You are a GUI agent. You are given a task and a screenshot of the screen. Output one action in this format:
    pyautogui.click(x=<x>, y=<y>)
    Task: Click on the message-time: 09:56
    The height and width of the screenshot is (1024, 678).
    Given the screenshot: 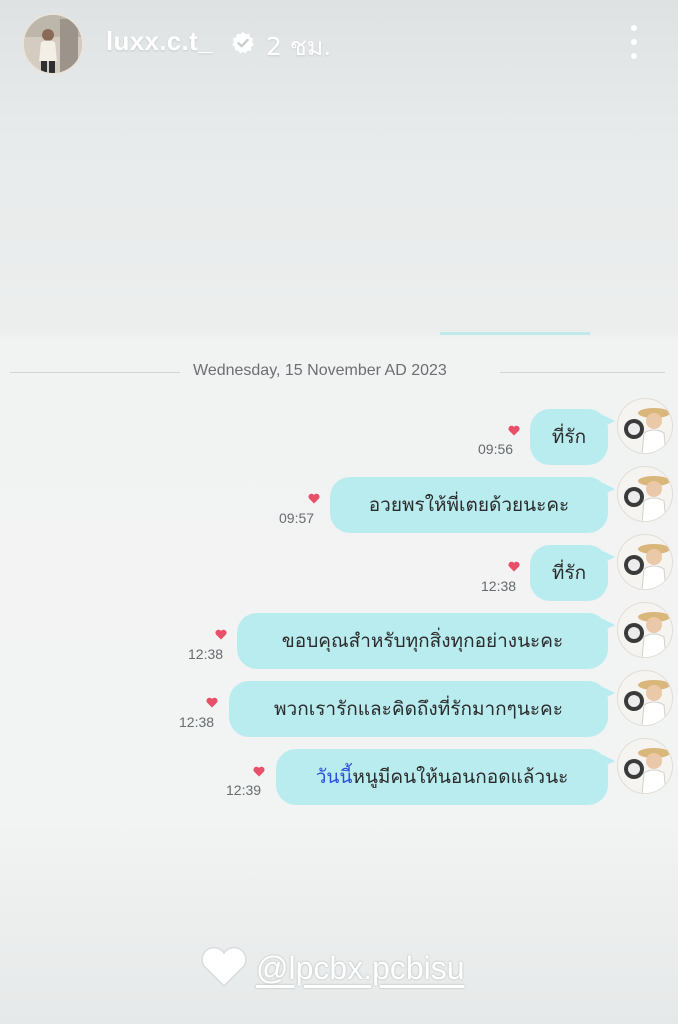 What is the action you would take?
    pyautogui.click(x=496, y=449)
    